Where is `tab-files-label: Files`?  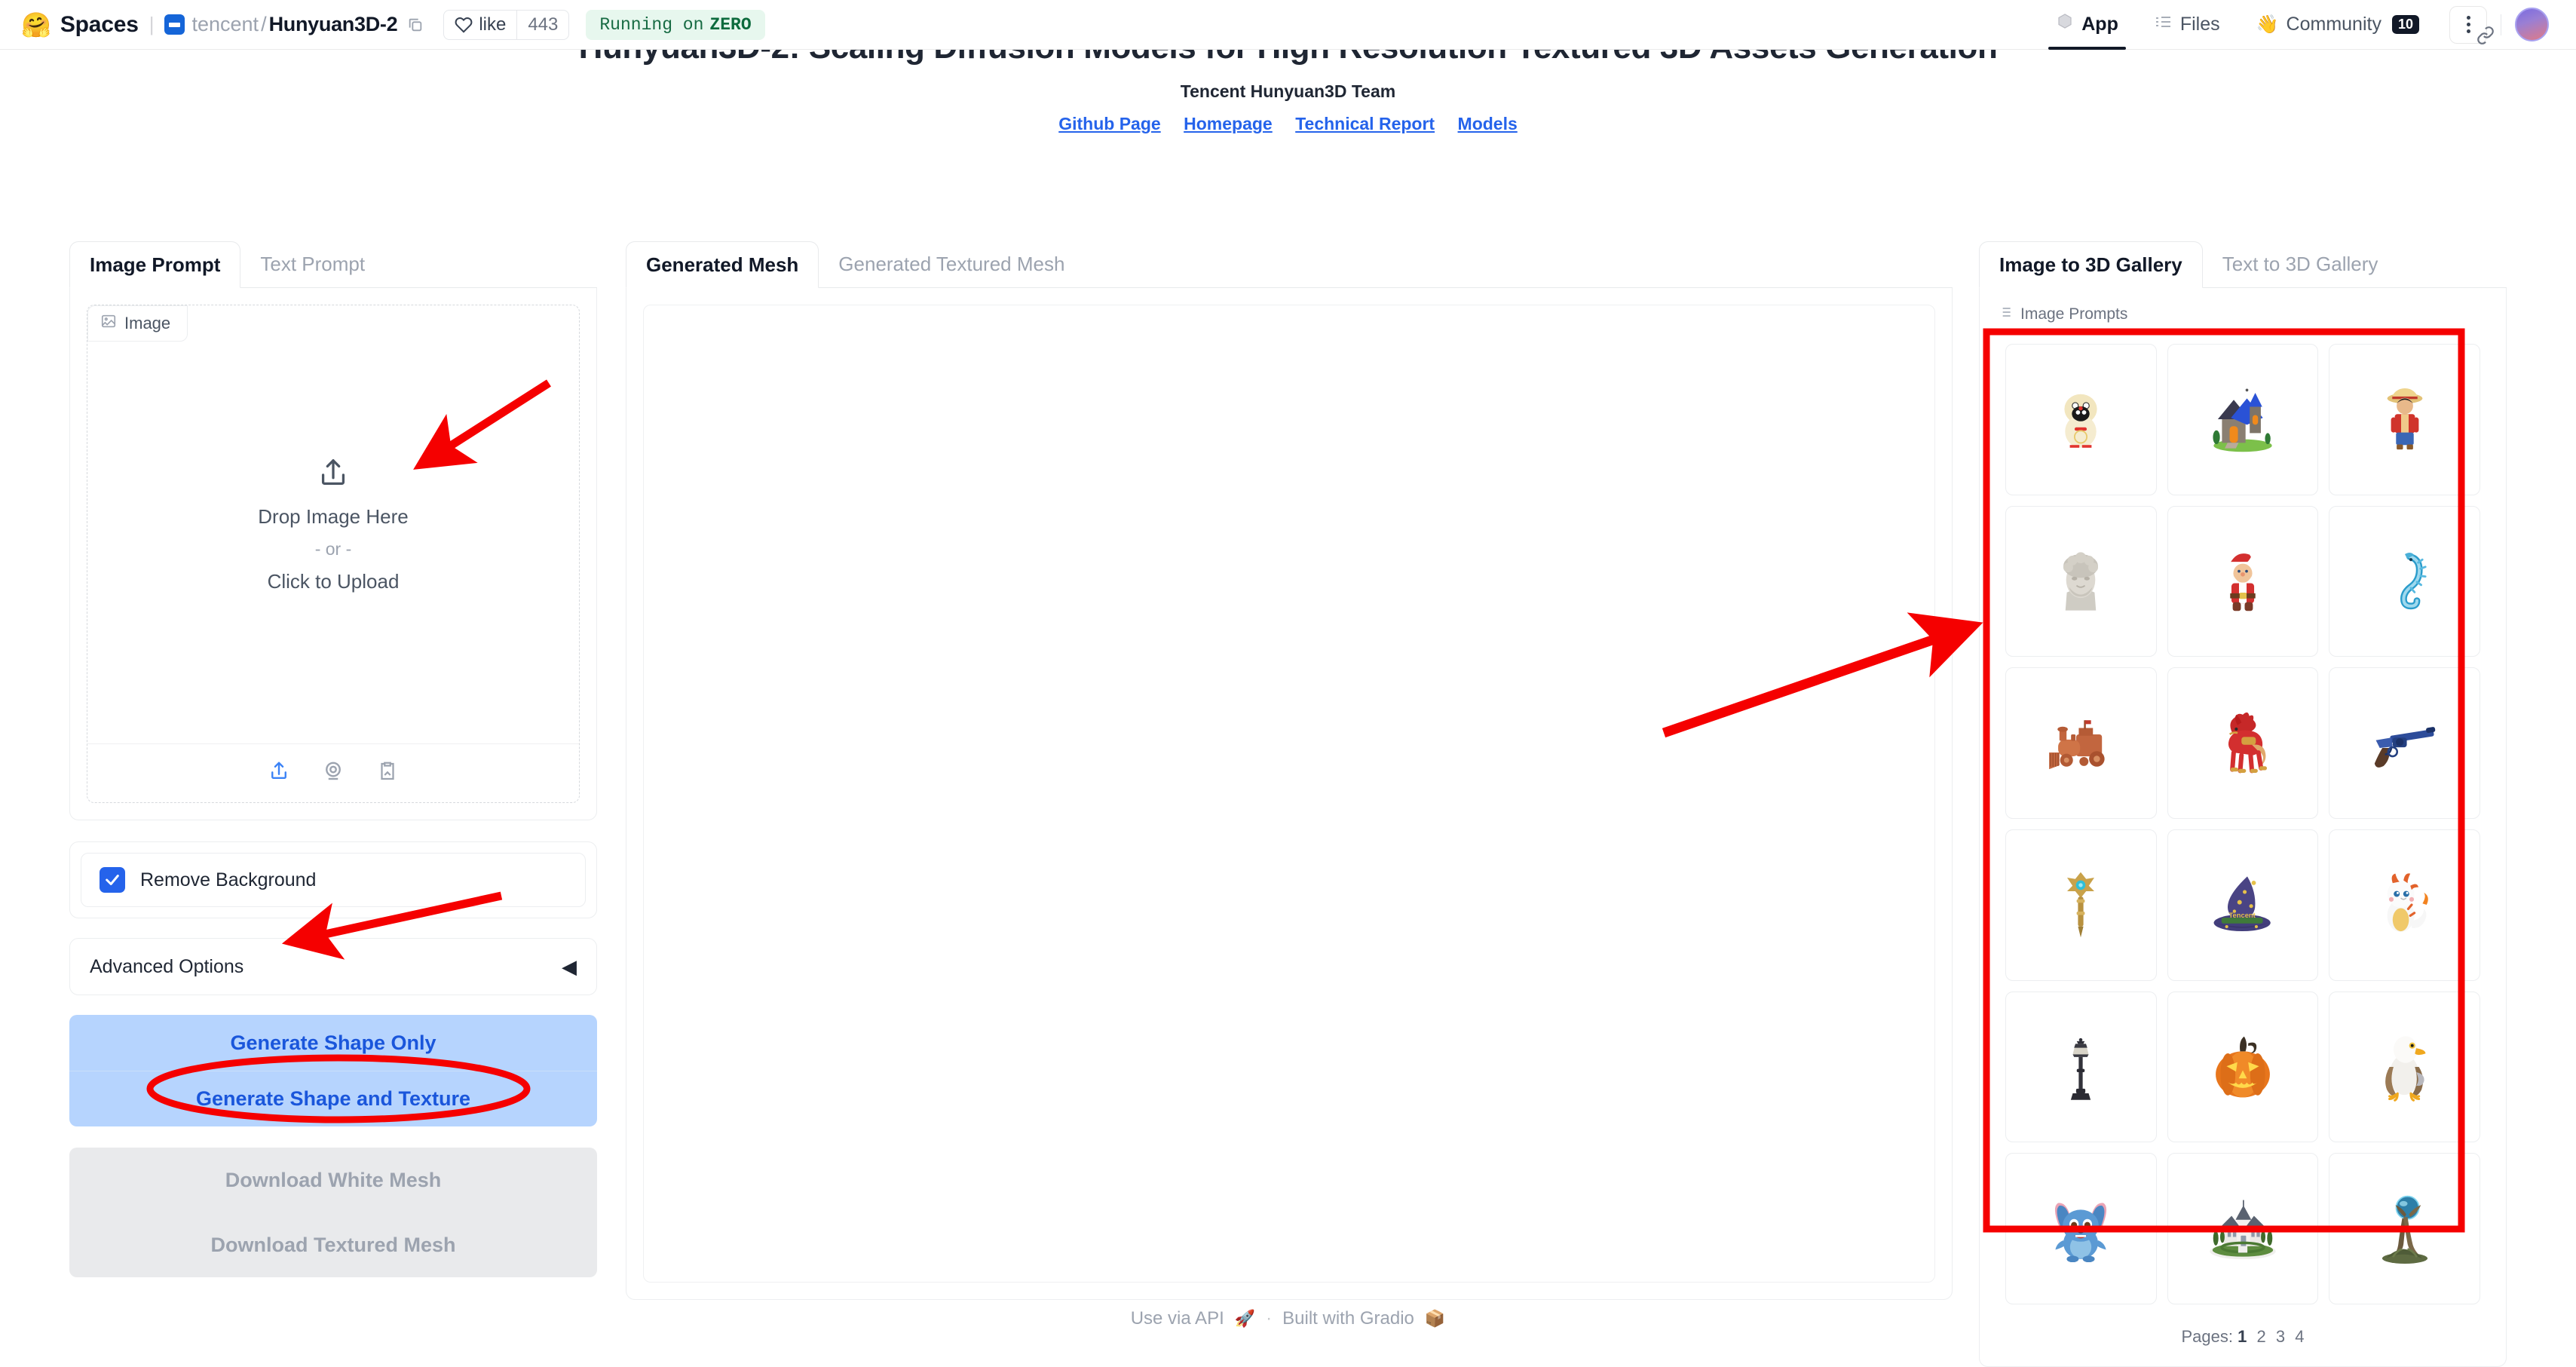 tab-files-label: Files is located at coordinates (2199, 25).